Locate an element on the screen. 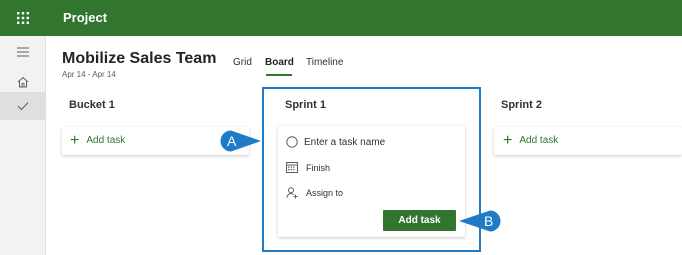 Image resolution: width=682 pixels, height=255 pixels. active-tab-indicator is located at coordinates (279, 75).